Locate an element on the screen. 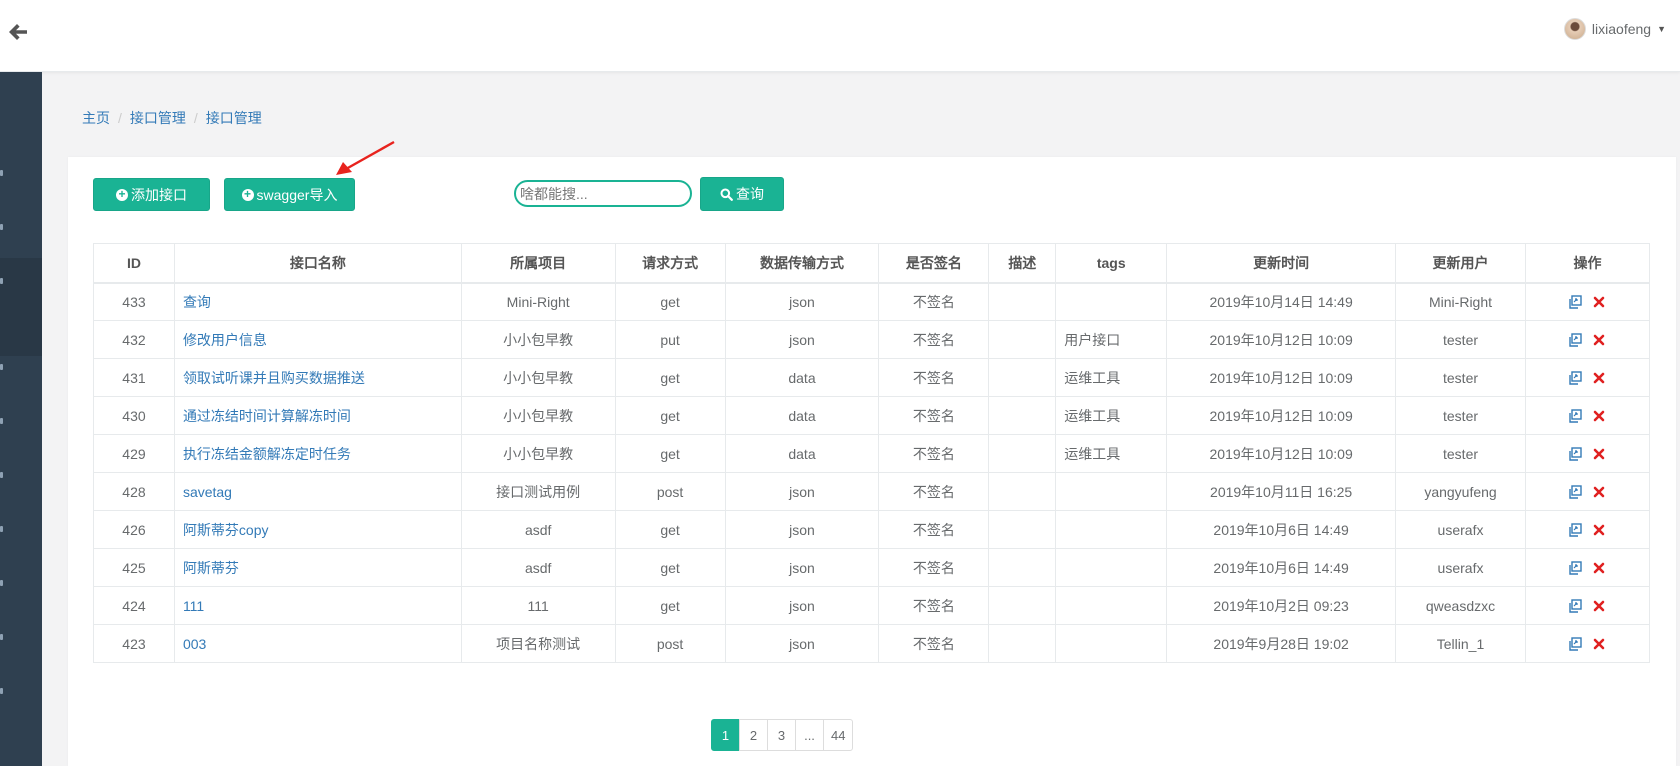  api-name-link: 阿斯蒂芬 is located at coordinates (211, 568).